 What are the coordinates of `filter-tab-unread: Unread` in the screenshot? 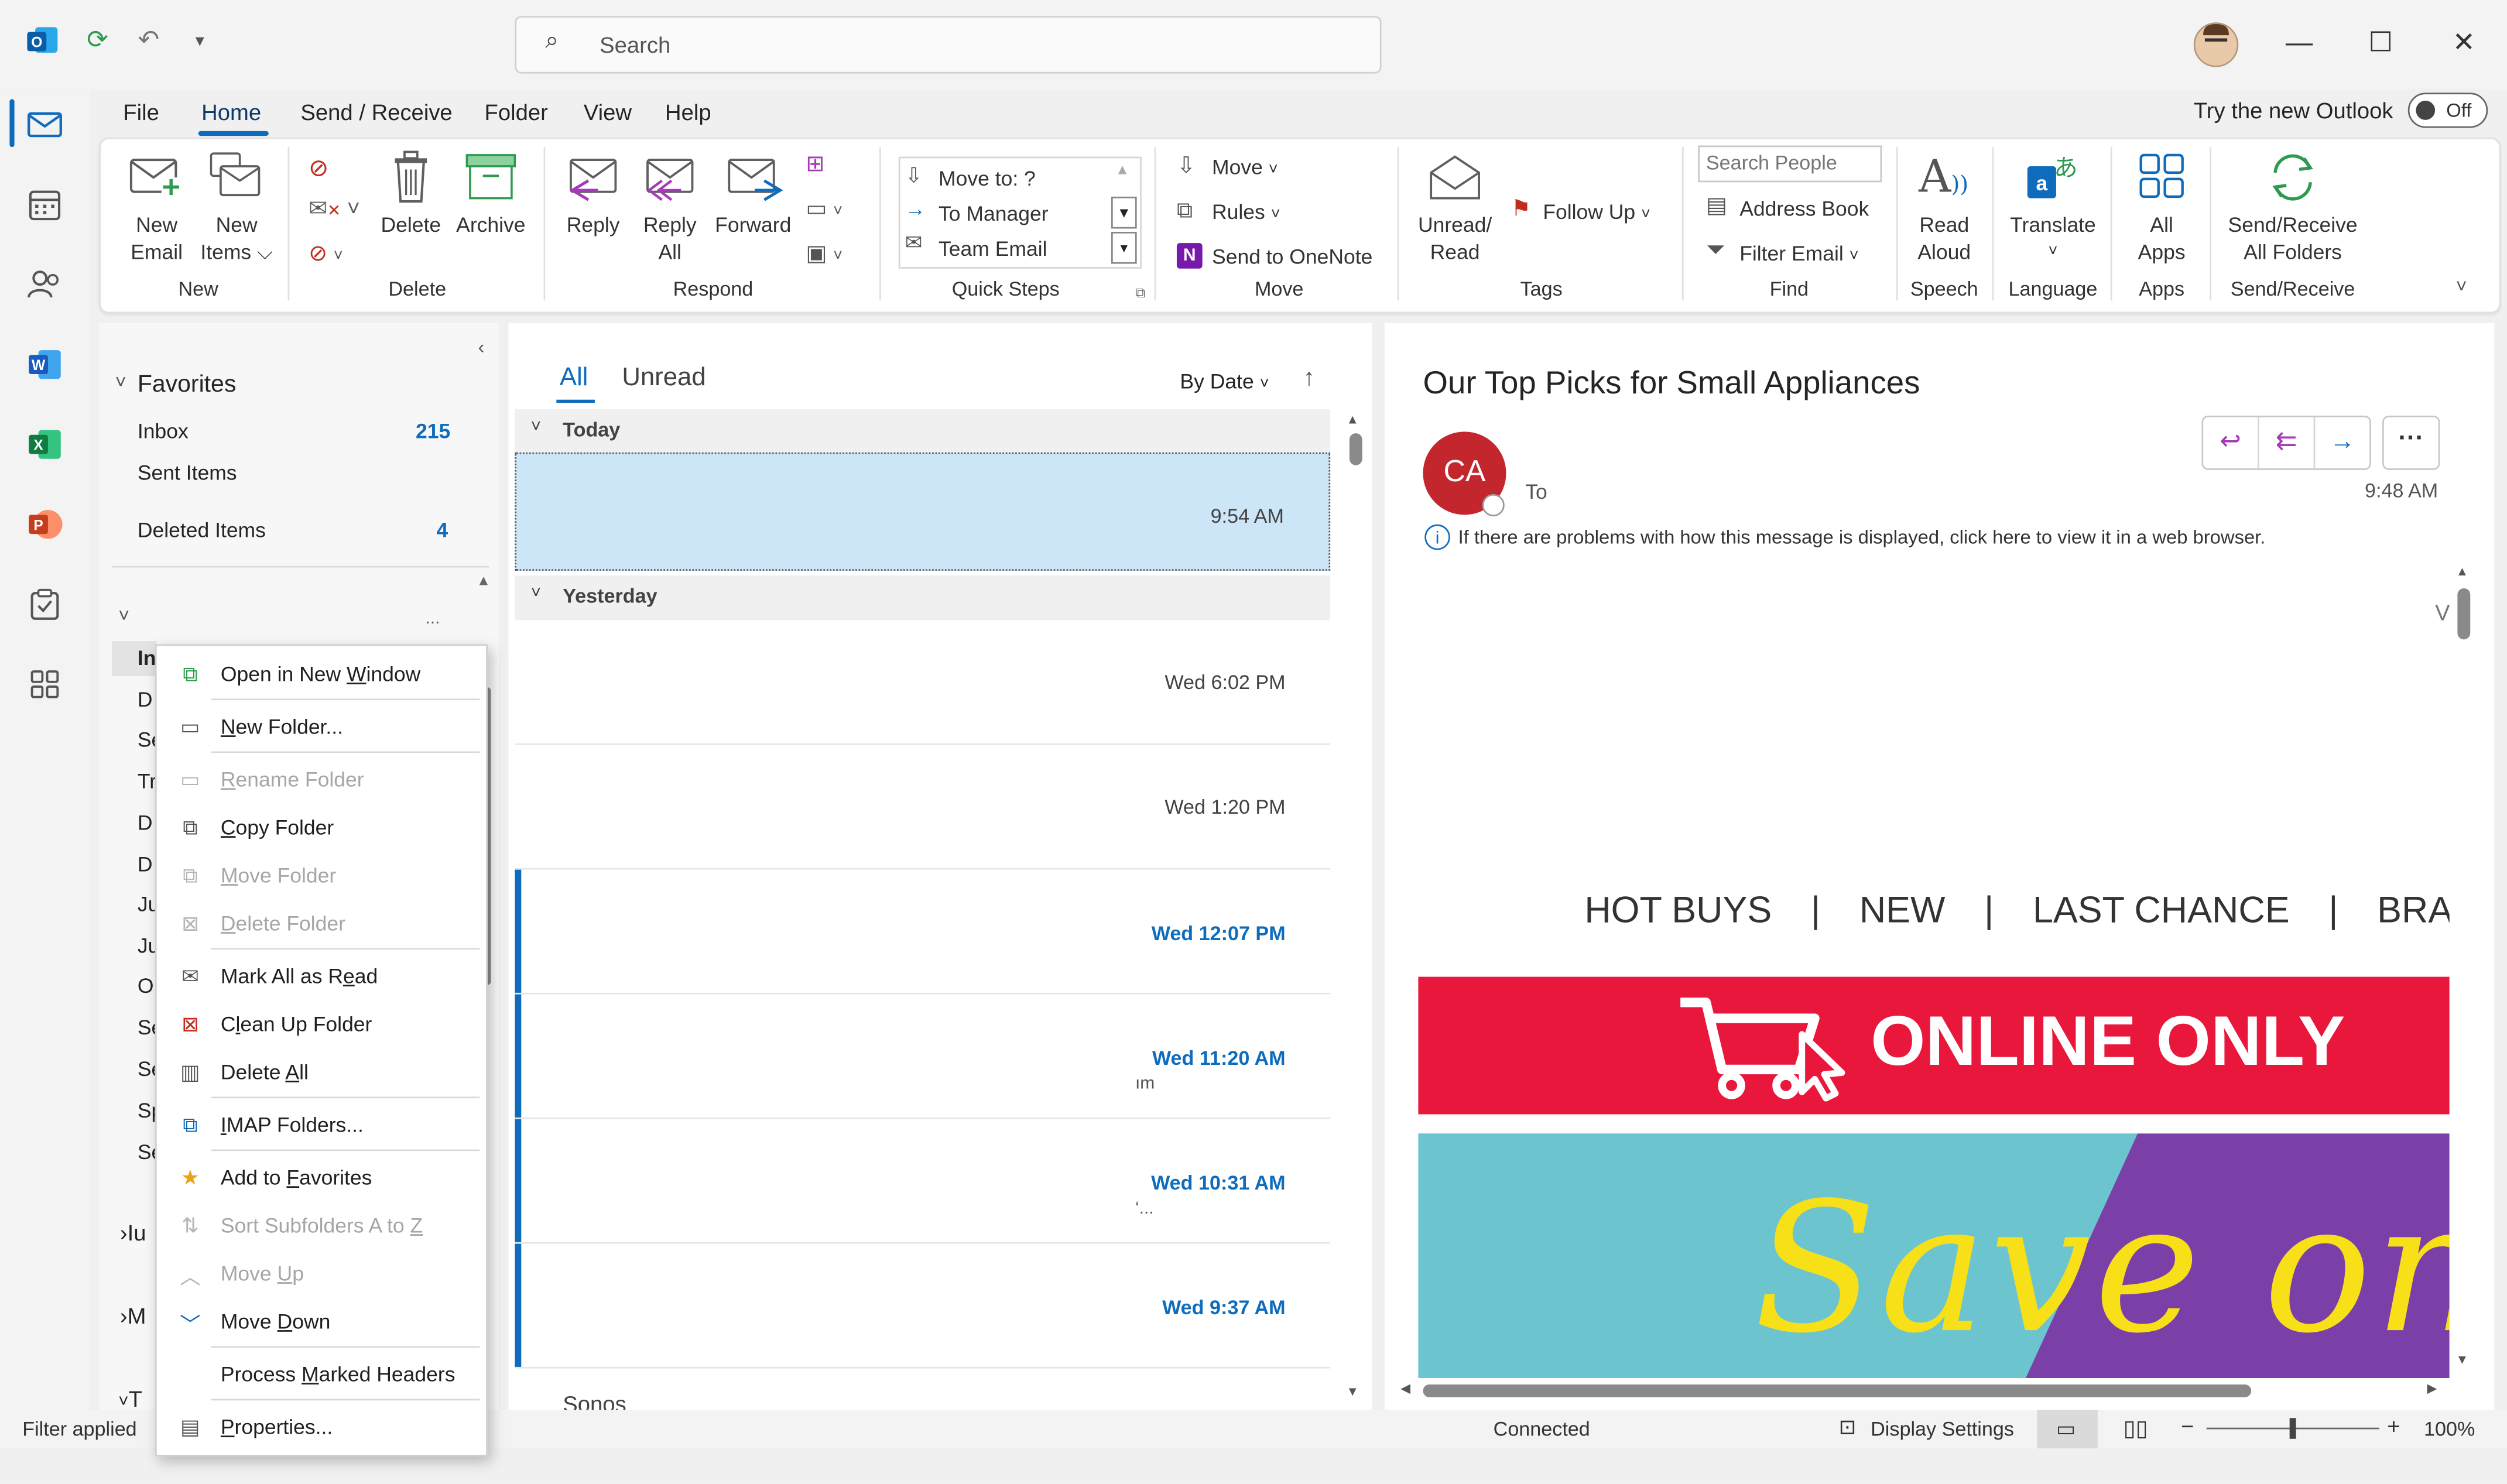 It's located at (663, 379).